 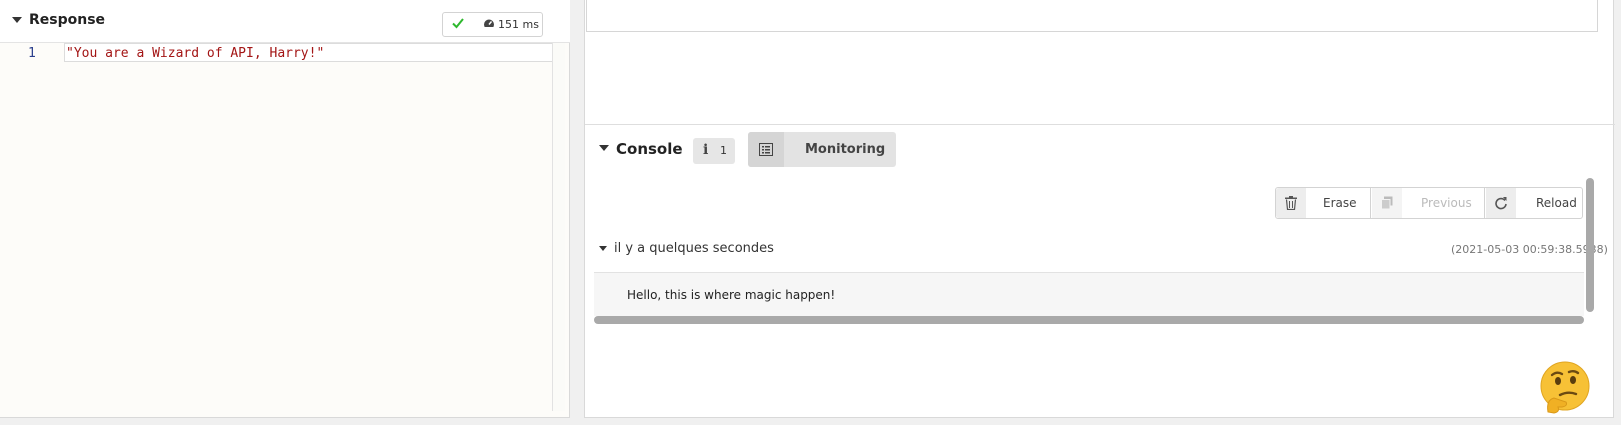 What do you see at coordinates (17, 20) in the screenshot?
I see `collapse-caret-icon` at bounding box center [17, 20].